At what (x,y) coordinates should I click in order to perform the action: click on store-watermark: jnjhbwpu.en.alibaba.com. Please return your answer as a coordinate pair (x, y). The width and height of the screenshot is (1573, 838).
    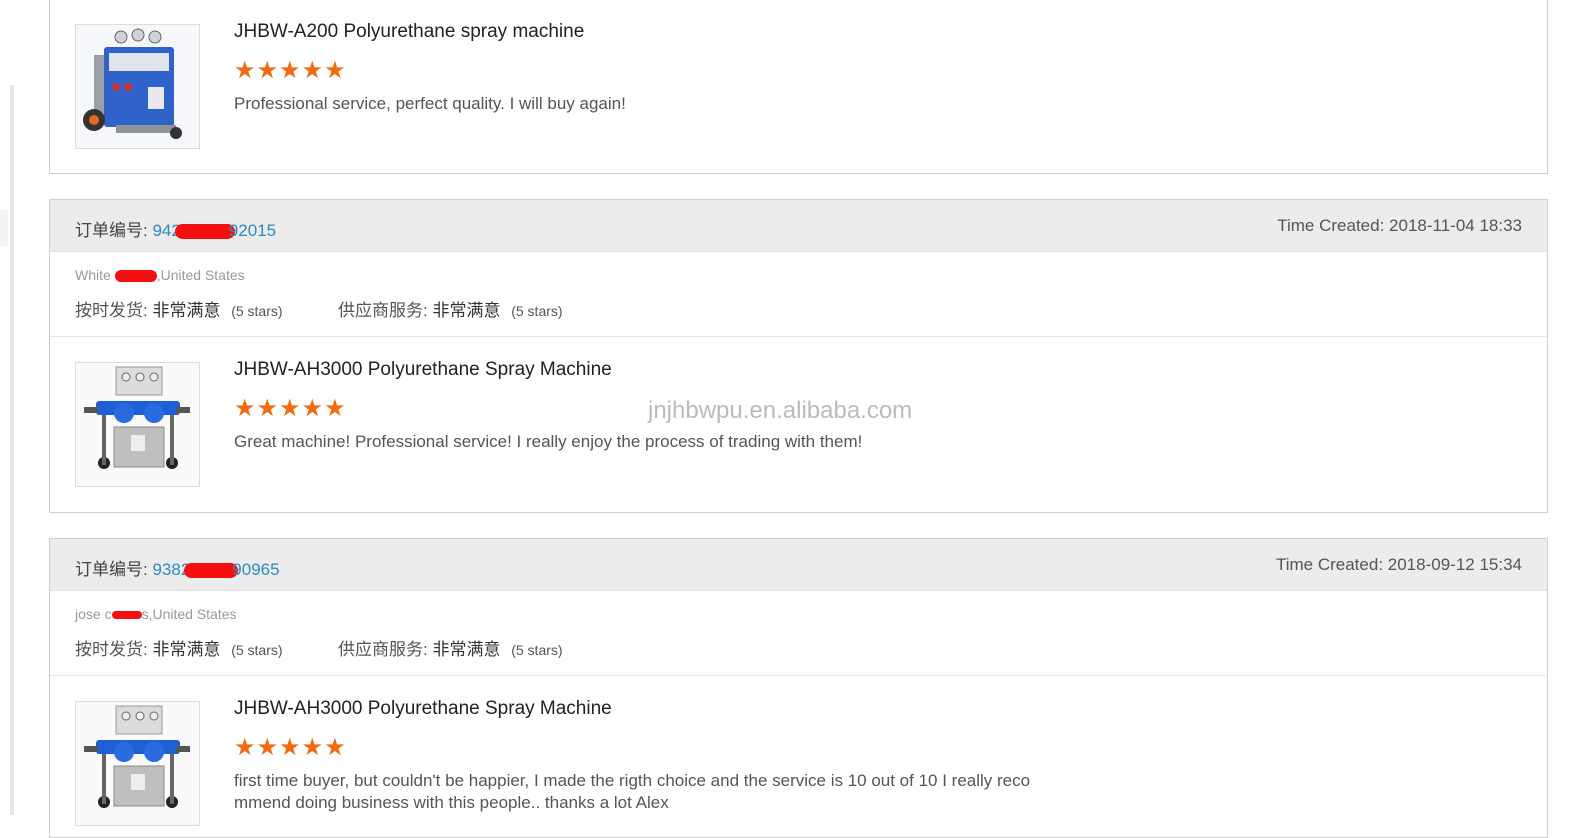
    Looking at the image, I should click on (780, 410).